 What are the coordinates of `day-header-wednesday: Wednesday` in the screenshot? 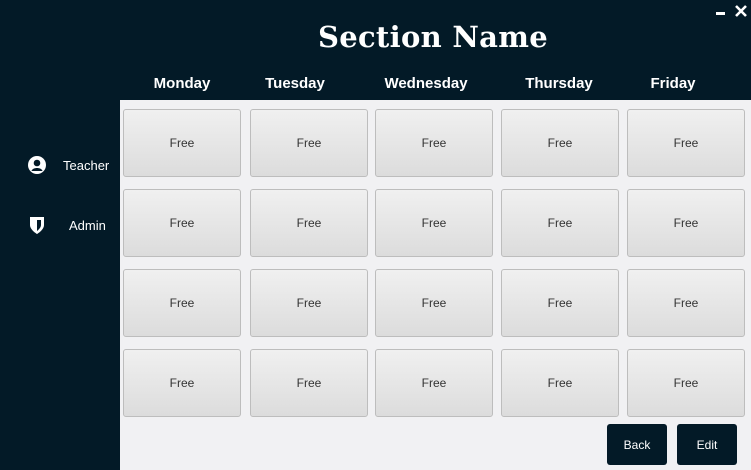 It's located at (426, 83).